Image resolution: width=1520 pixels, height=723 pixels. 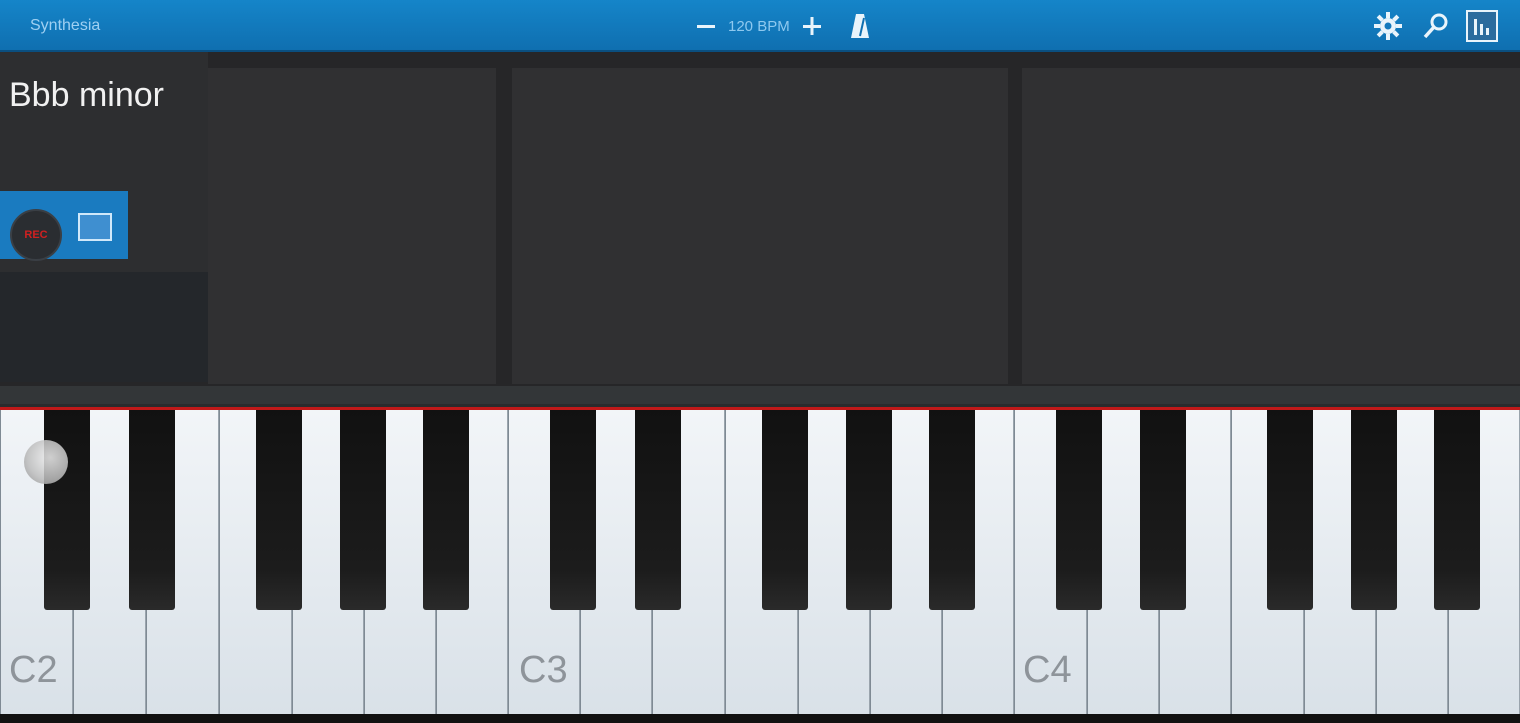 I want to click on shelf-divider, so click(x=760, y=395).